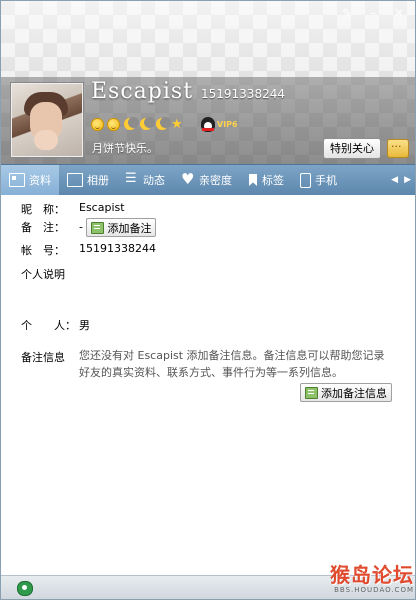 The image size is (416, 600). What do you see at coordinates (117, 248) in the screenshot?
I see `account-value: 15191338244` at bounding box center [117, 248].